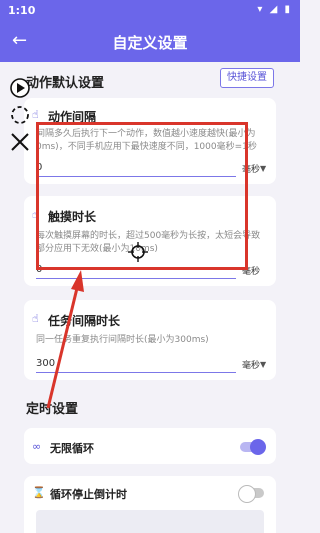 The image size is (320, 533). Describe the element at coordinates (138, 252) in the screenshot. I see `crosshair-icon` at that location.